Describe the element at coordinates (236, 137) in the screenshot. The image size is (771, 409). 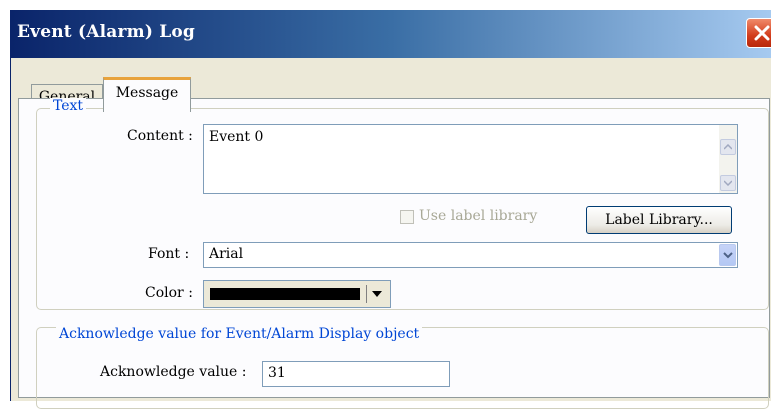
I see `content-value: Event 0` at that location.